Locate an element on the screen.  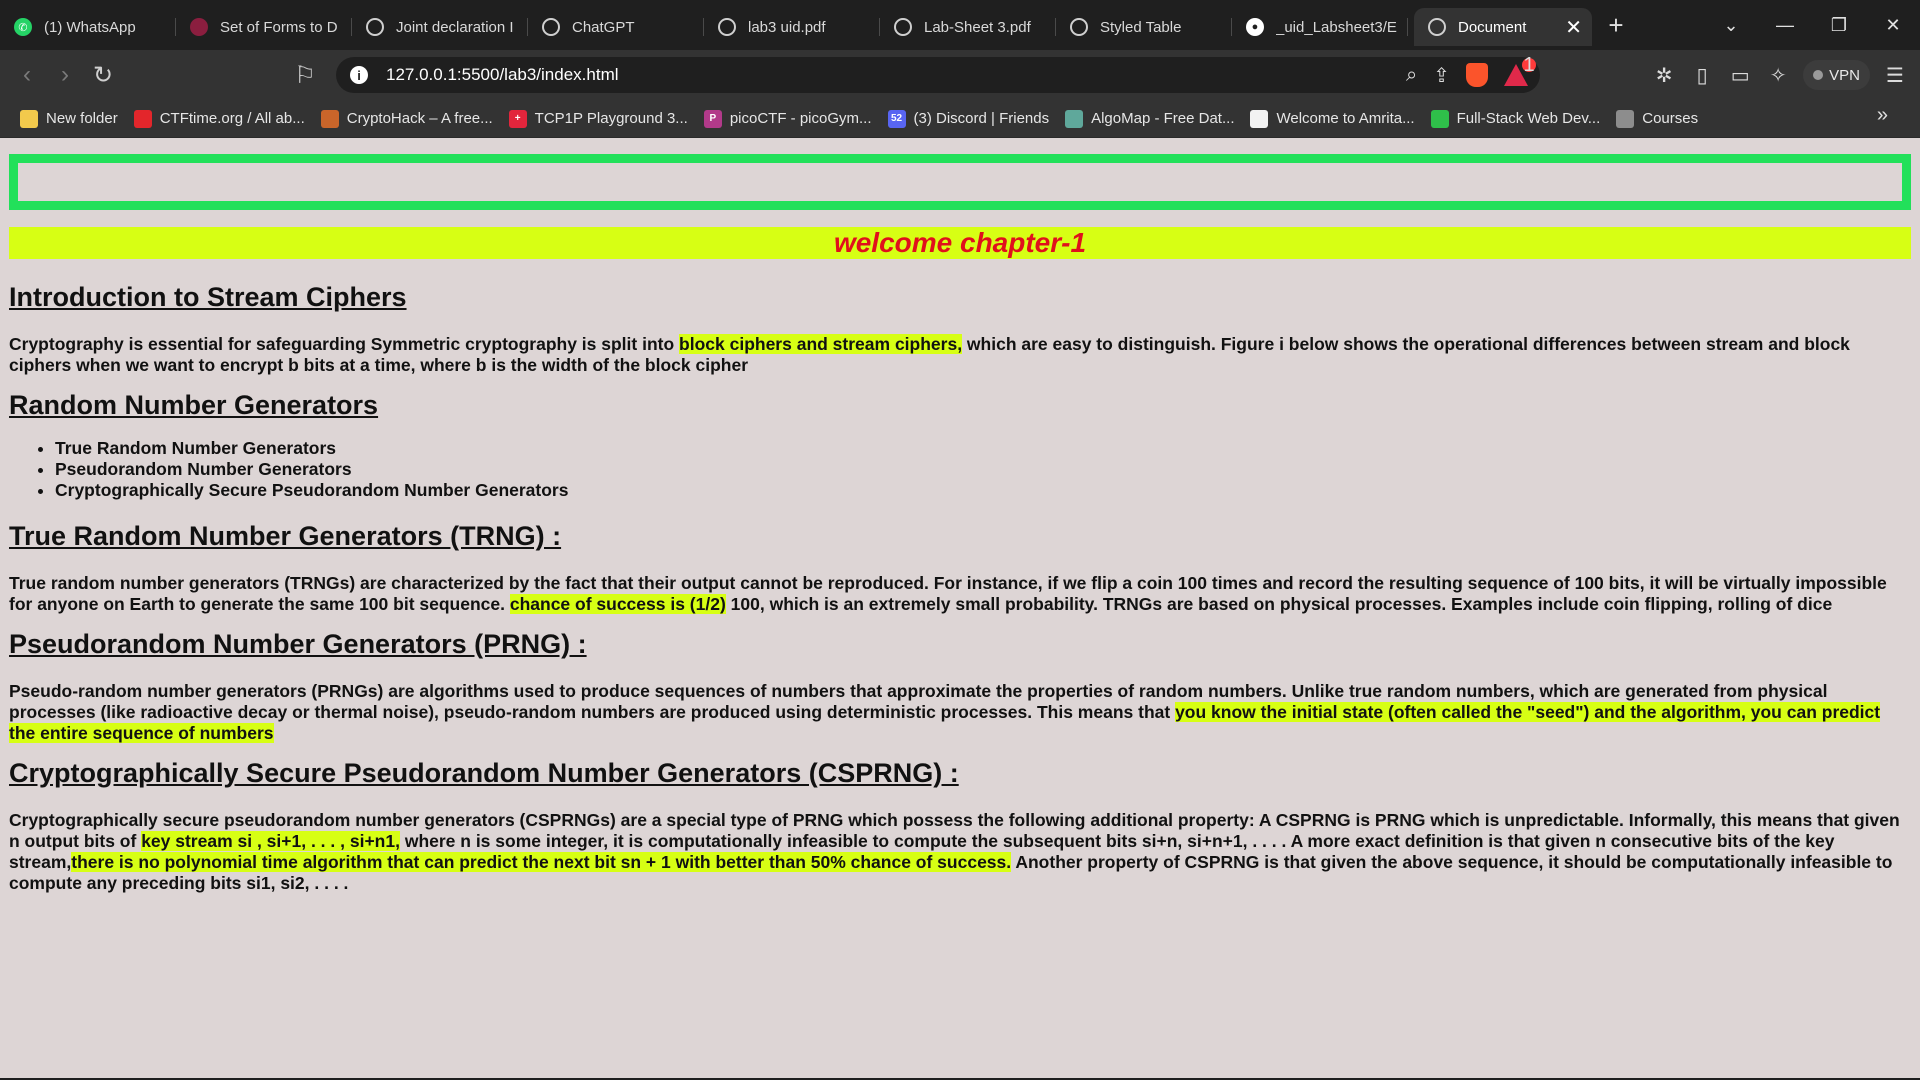
bookmark-item: New folder is located at coordinates (69, 119).